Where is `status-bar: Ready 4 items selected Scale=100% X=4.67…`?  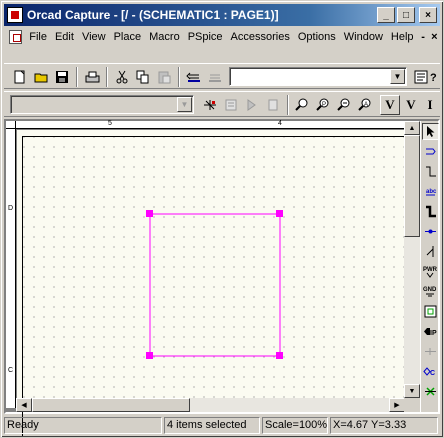
status-bar: Ready 4 items selected Scale=100% X=4.67… is located at coordinates (222, 425).